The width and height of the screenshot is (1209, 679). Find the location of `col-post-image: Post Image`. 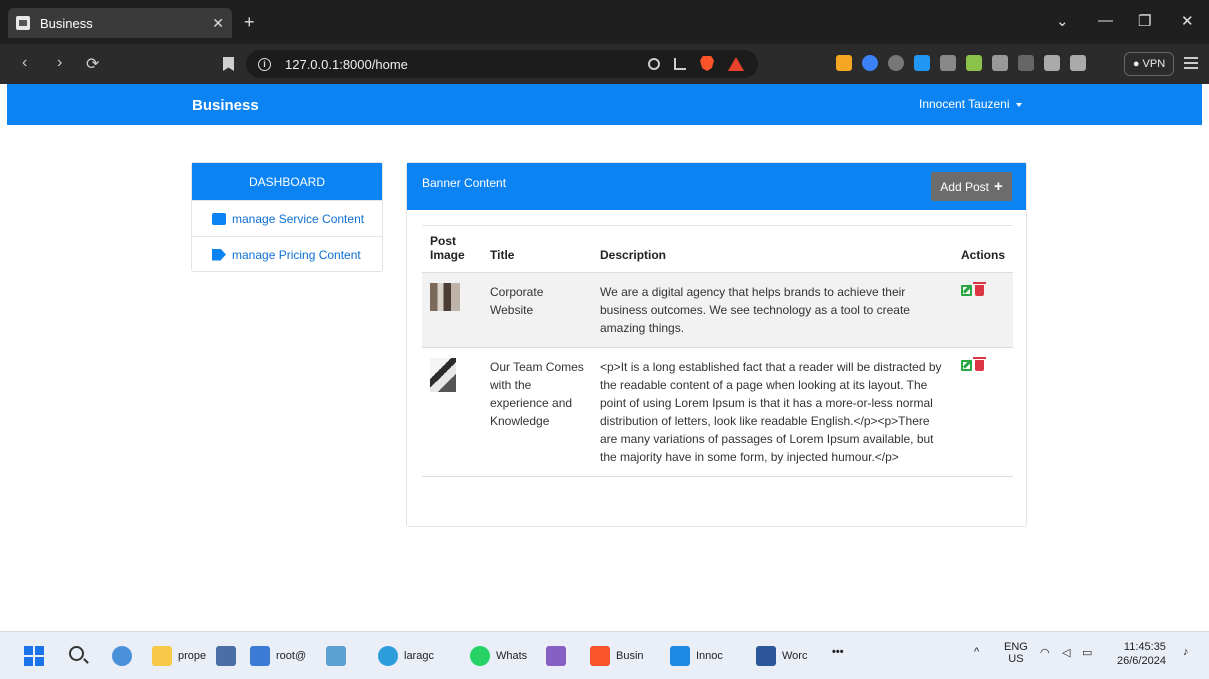

col-post-image: Post Image is located at coordinates (447, 248).